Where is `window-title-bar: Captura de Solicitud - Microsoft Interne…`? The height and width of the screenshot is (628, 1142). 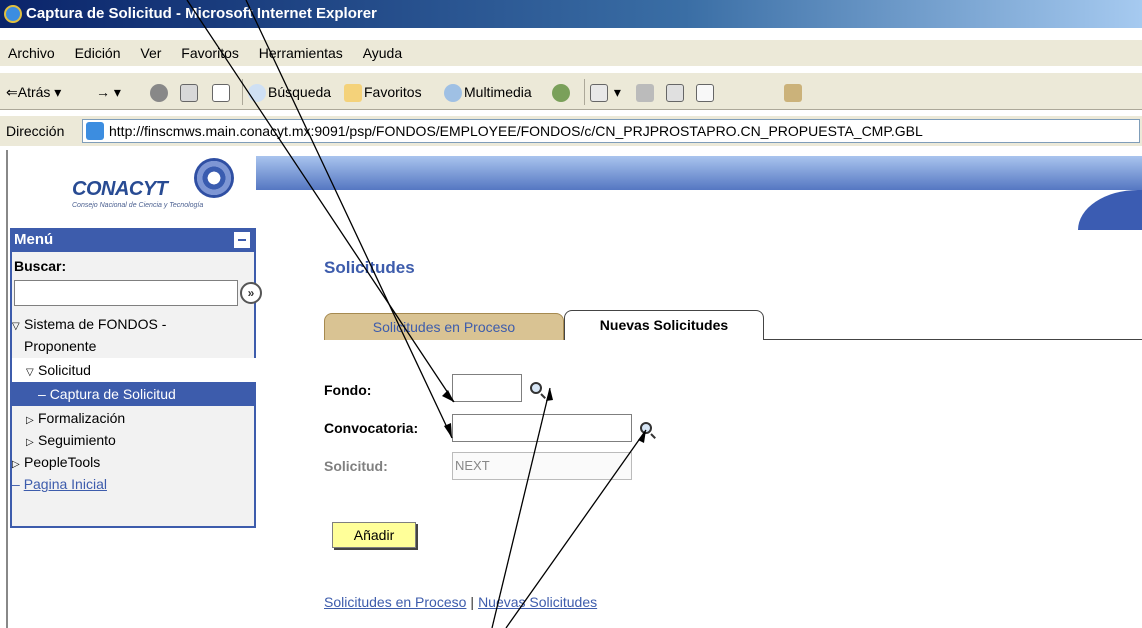 window-title-bar: Captura de Solicitud - Microsoft Interne… is located at coordinates (571, 14).